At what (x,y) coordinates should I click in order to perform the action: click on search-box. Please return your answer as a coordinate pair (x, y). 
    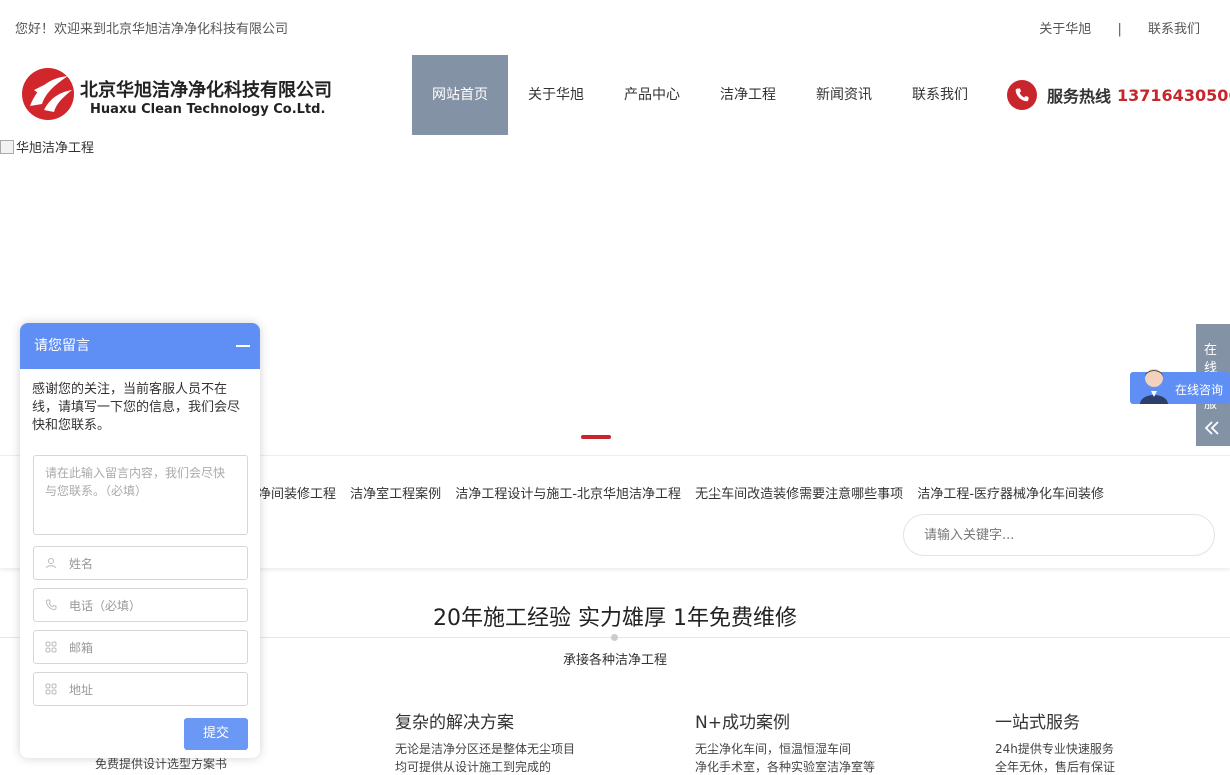
    Looking at the image, I should click on (1059, 535).